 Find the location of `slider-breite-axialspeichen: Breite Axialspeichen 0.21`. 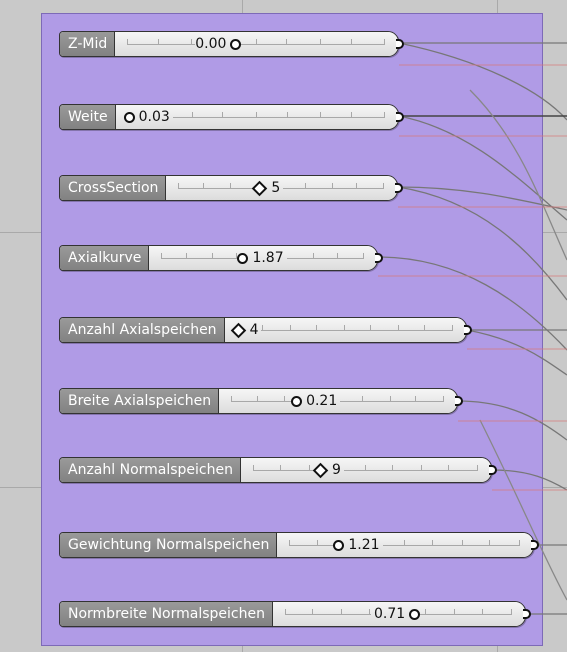

slider-breite-axialspeichen: Breite Axialspeichen 0.21 is located at coordinates (261, 401).